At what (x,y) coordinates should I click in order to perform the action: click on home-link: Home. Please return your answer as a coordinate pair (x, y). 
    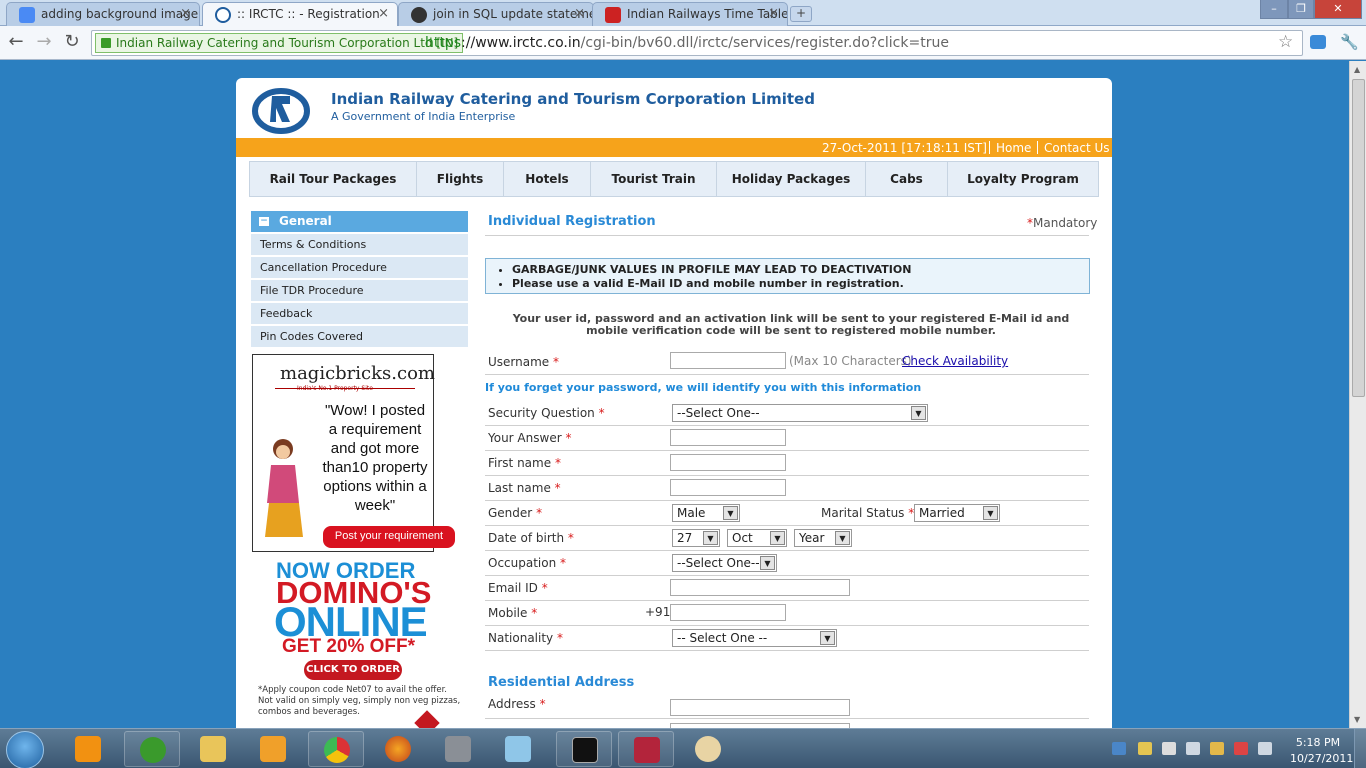
    Looking at the image, I should click on (1013, 148).